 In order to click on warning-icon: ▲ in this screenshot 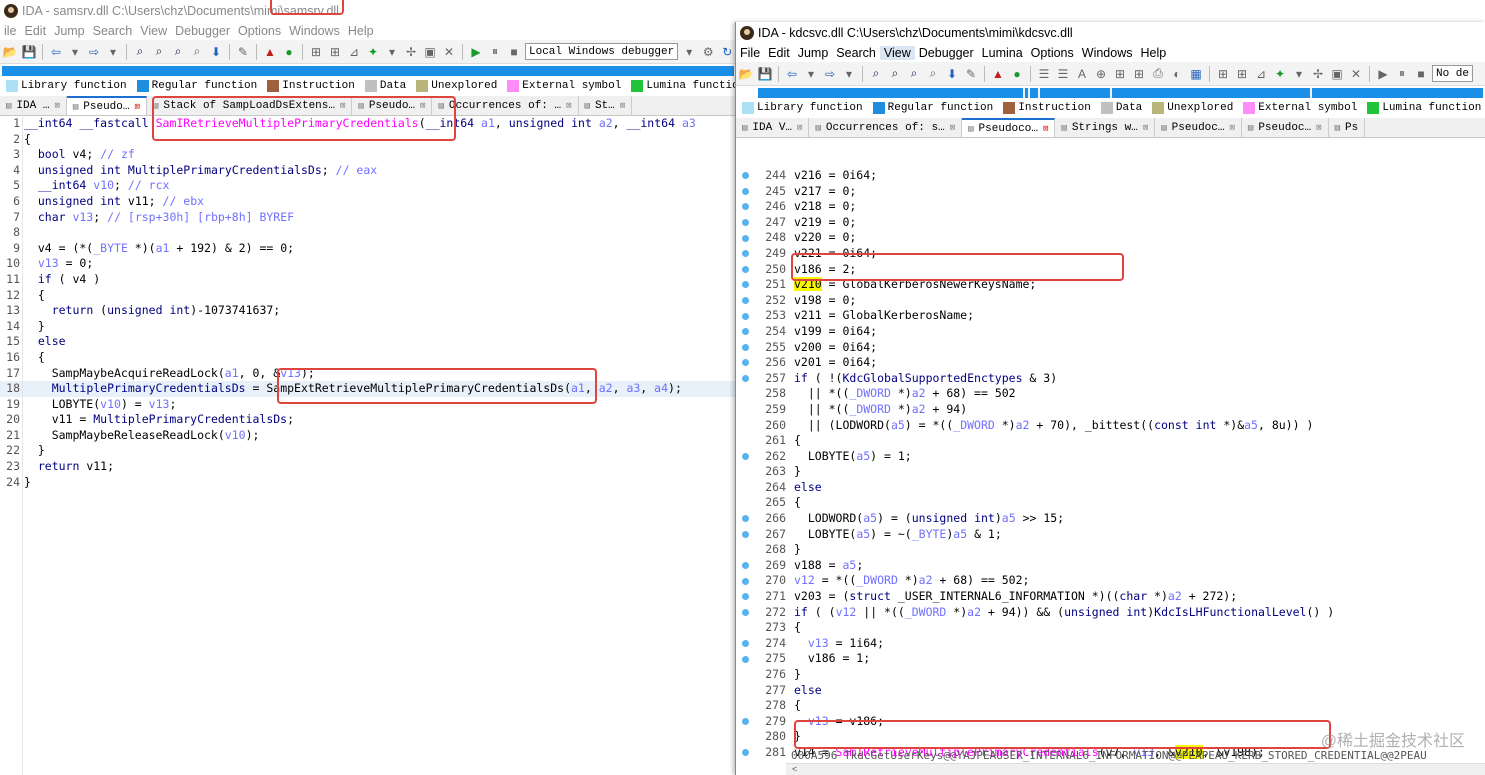, I will do `click(270, 52)`.